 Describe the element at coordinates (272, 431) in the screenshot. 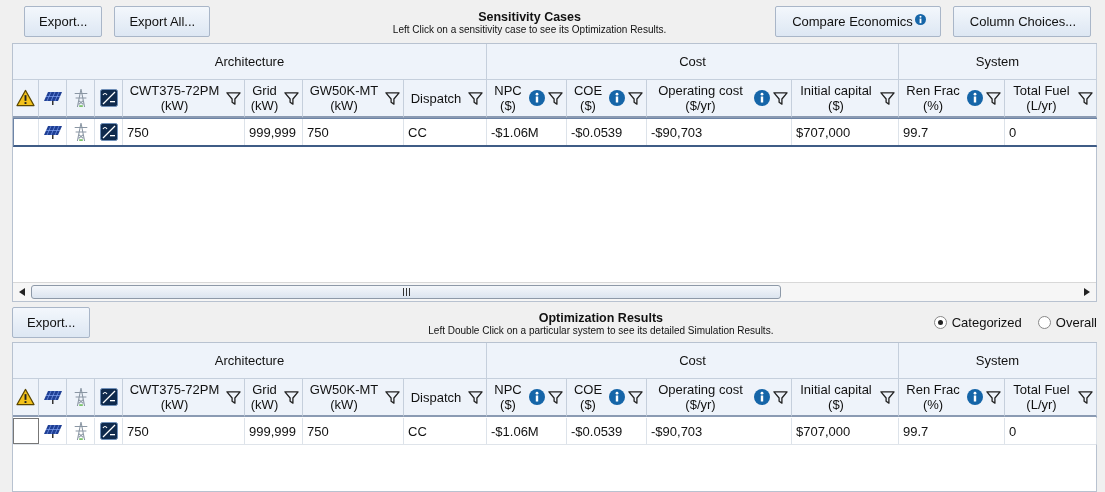

I see `table-cell: 999,999` at that location.